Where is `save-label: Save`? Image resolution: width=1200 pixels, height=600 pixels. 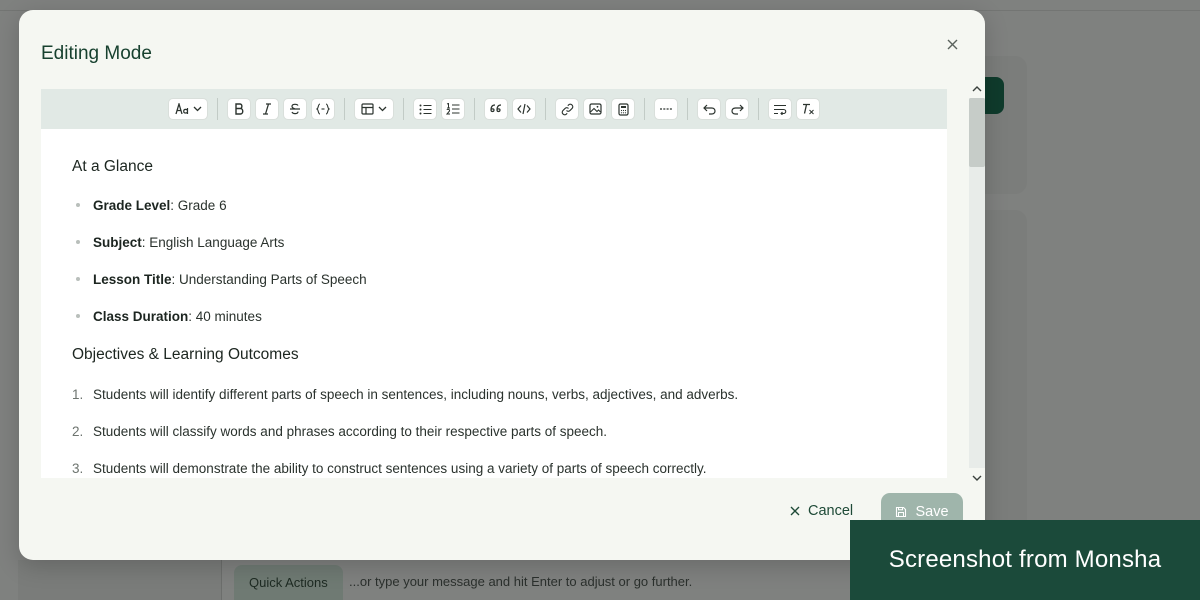
save-label: Save is located at coordinates (932, 511).